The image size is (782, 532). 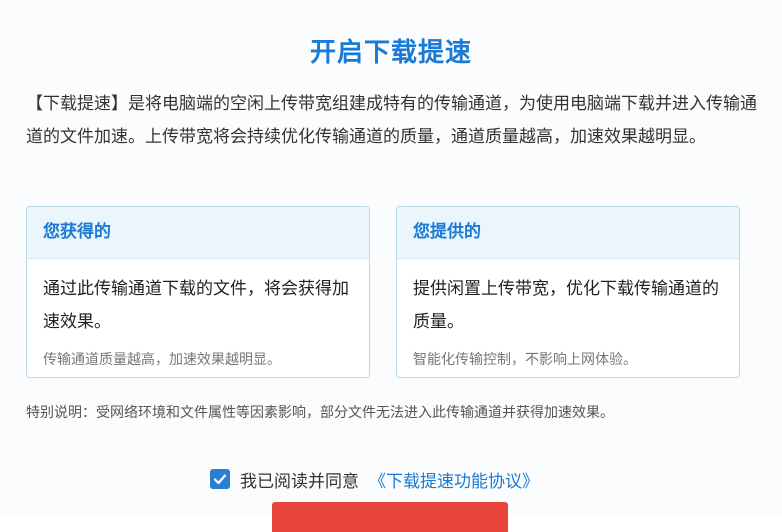 I want to click on gain-card-heading: 您获得的, so click(x=198, y=233).